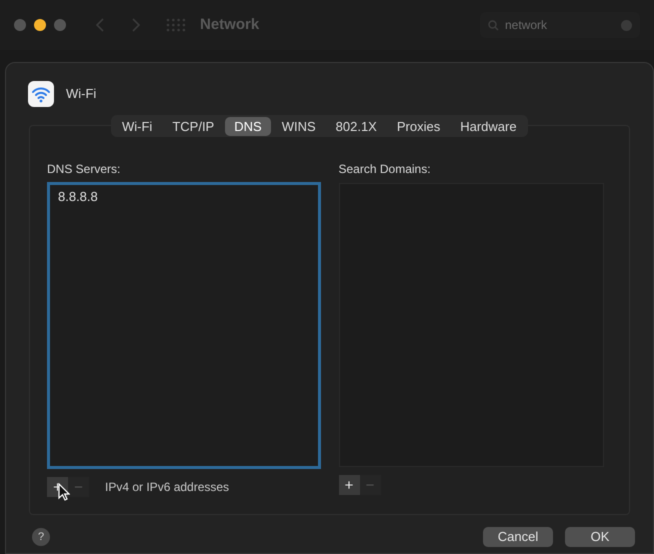  I want to click on hint-text: IPv4 or IPv6 addresses, so click(167, 487).